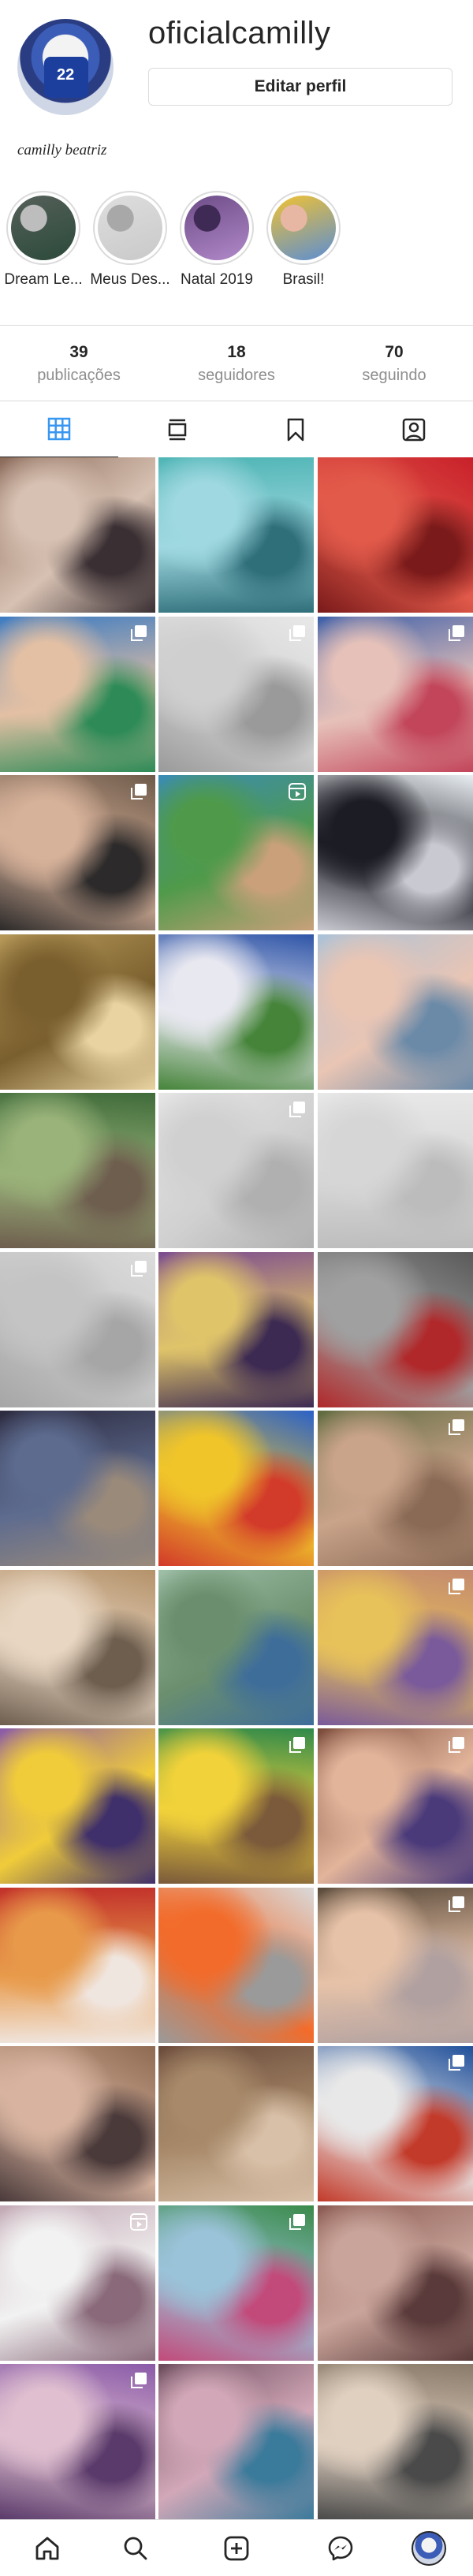  I want to click on nav-profile, so click(429, 2548).